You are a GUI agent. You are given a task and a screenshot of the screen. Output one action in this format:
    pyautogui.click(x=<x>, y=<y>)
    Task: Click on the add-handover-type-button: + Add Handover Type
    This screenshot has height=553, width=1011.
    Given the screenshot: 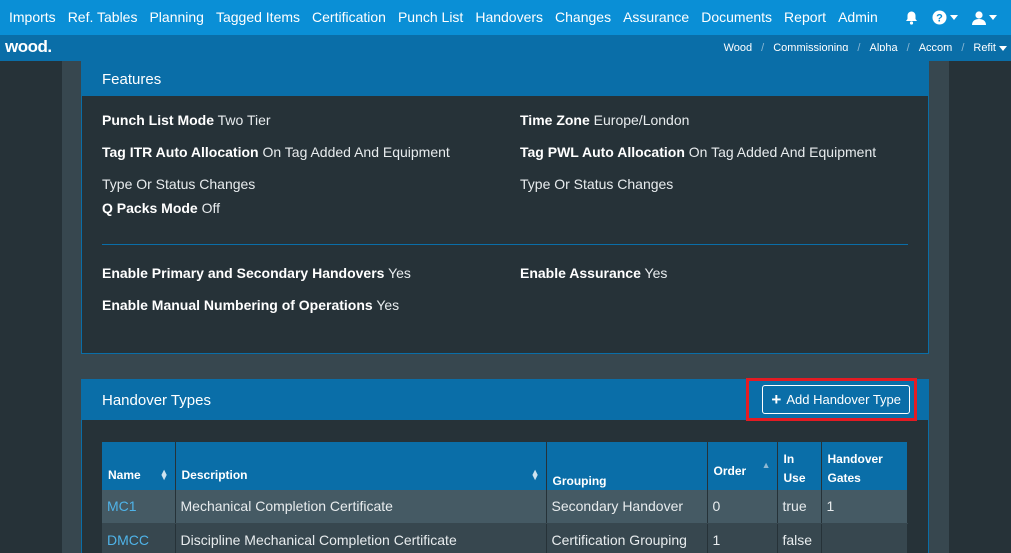 What is the action you would take?
    pyautogui.click(x=836, y=399)
    